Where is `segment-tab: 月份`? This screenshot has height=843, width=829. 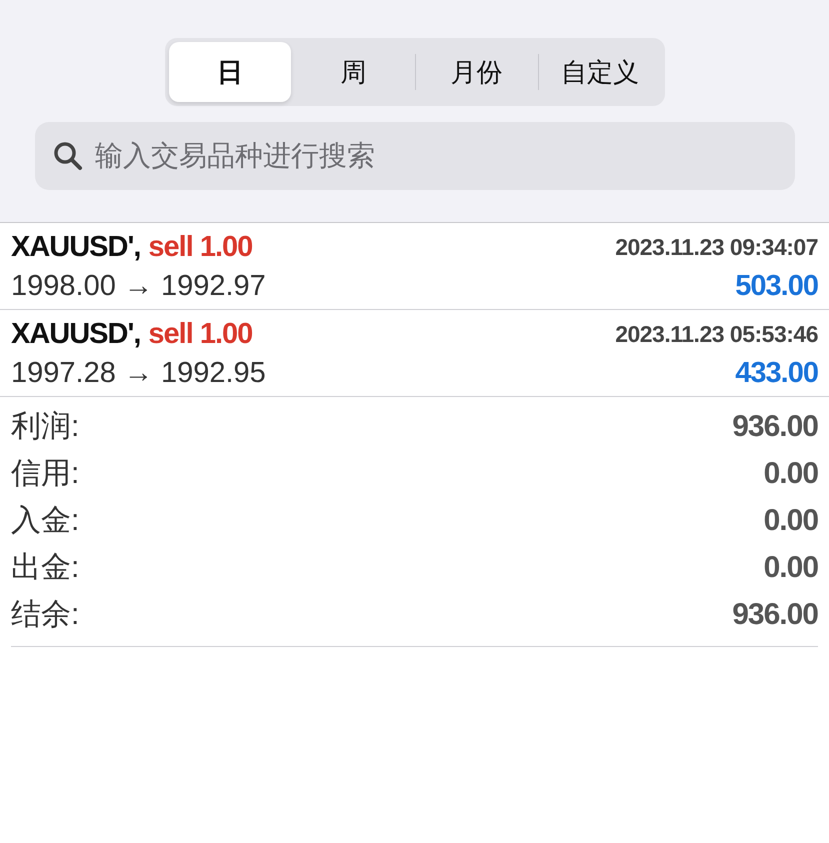
segment-tab: 月份 is located at coordinates (477, 72).